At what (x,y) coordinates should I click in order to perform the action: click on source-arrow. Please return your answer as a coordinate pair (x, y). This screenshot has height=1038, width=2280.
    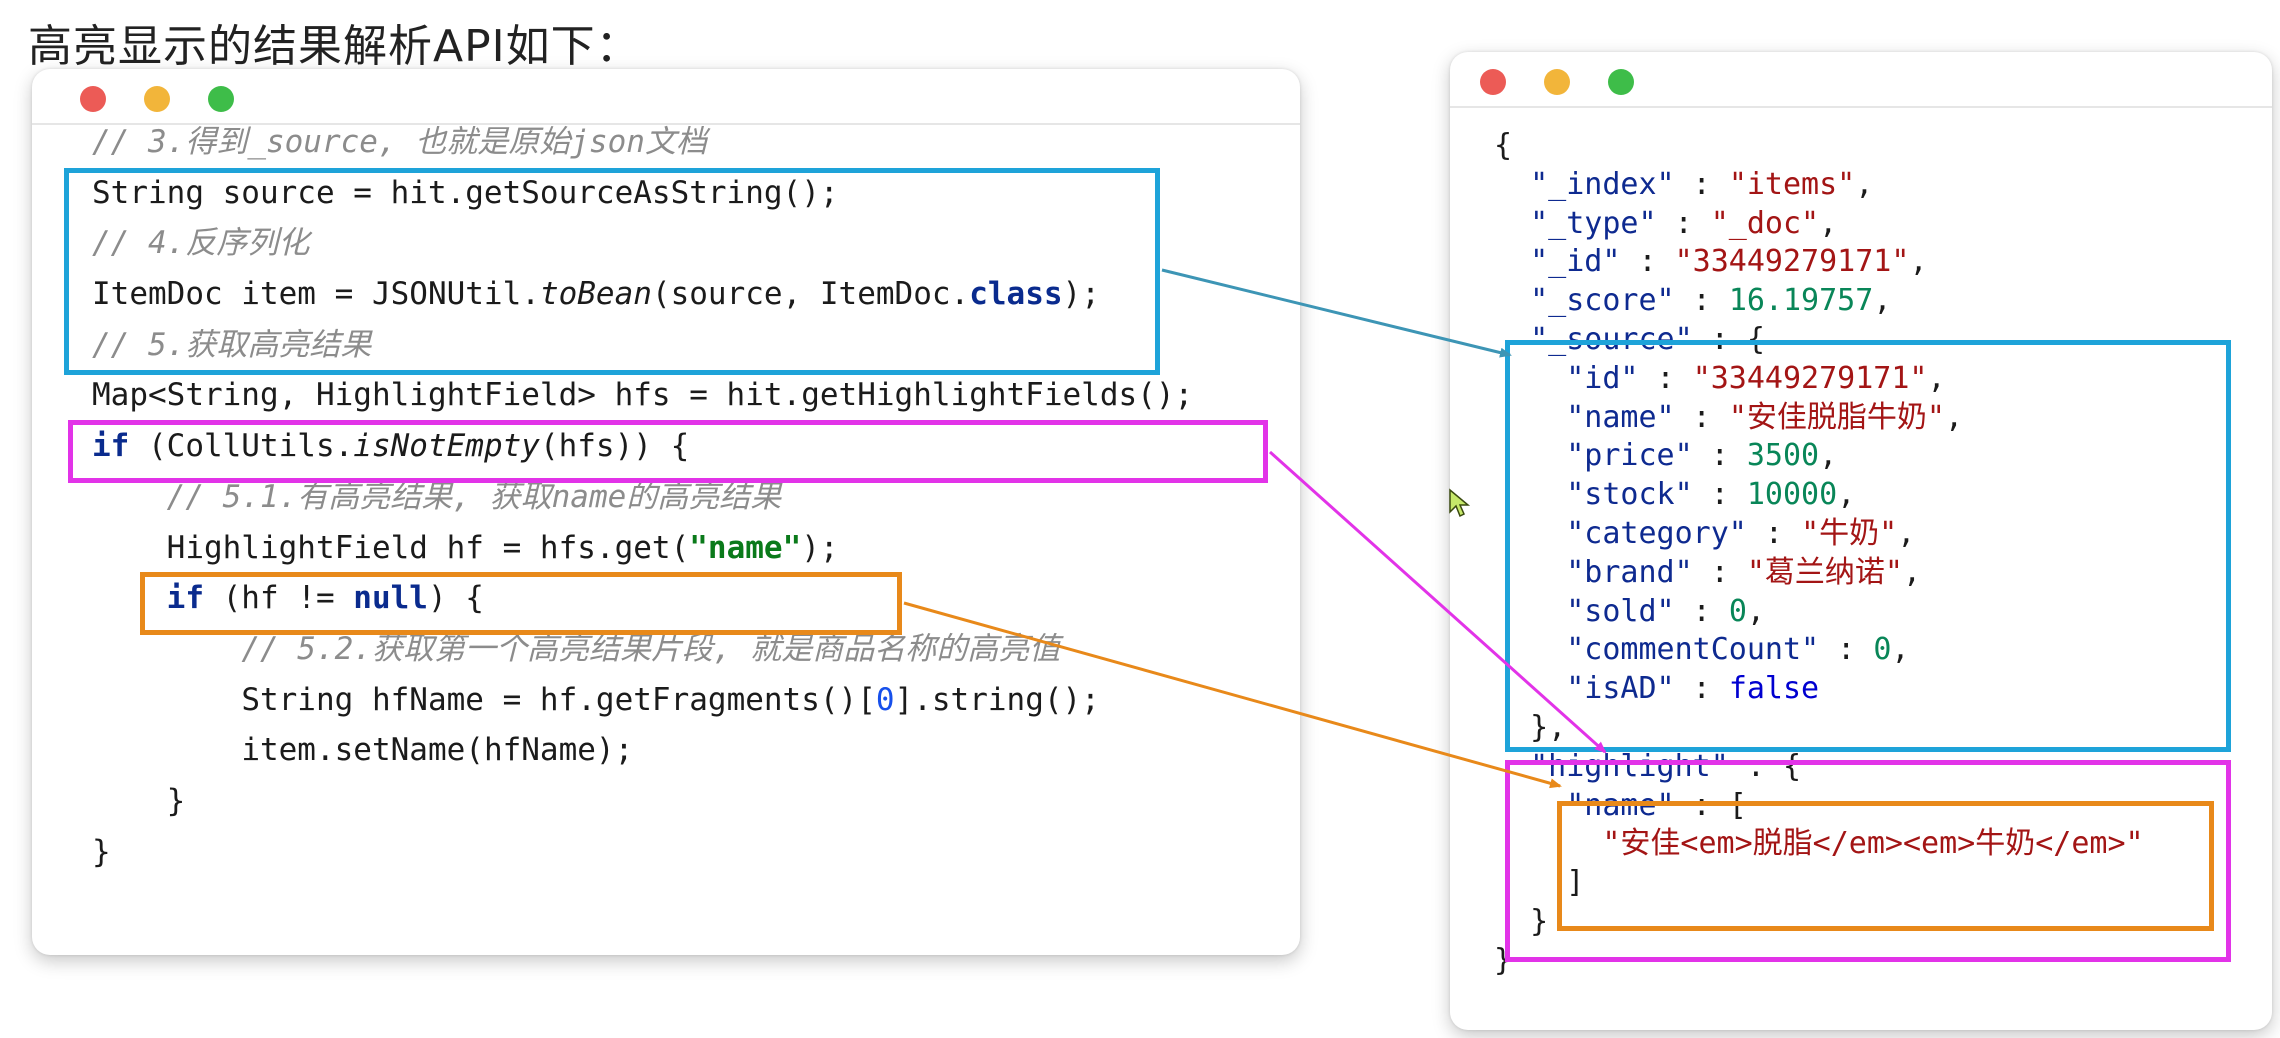
    Looking at the image, I should click on (1336, 313).